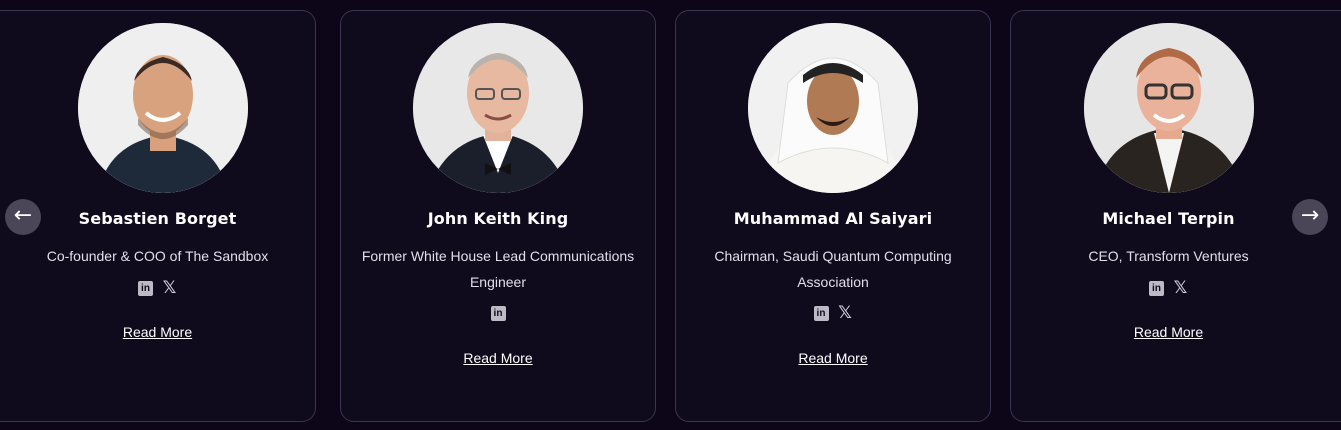  I want to click on arrow-left-icon: ←, so click(23, 217).